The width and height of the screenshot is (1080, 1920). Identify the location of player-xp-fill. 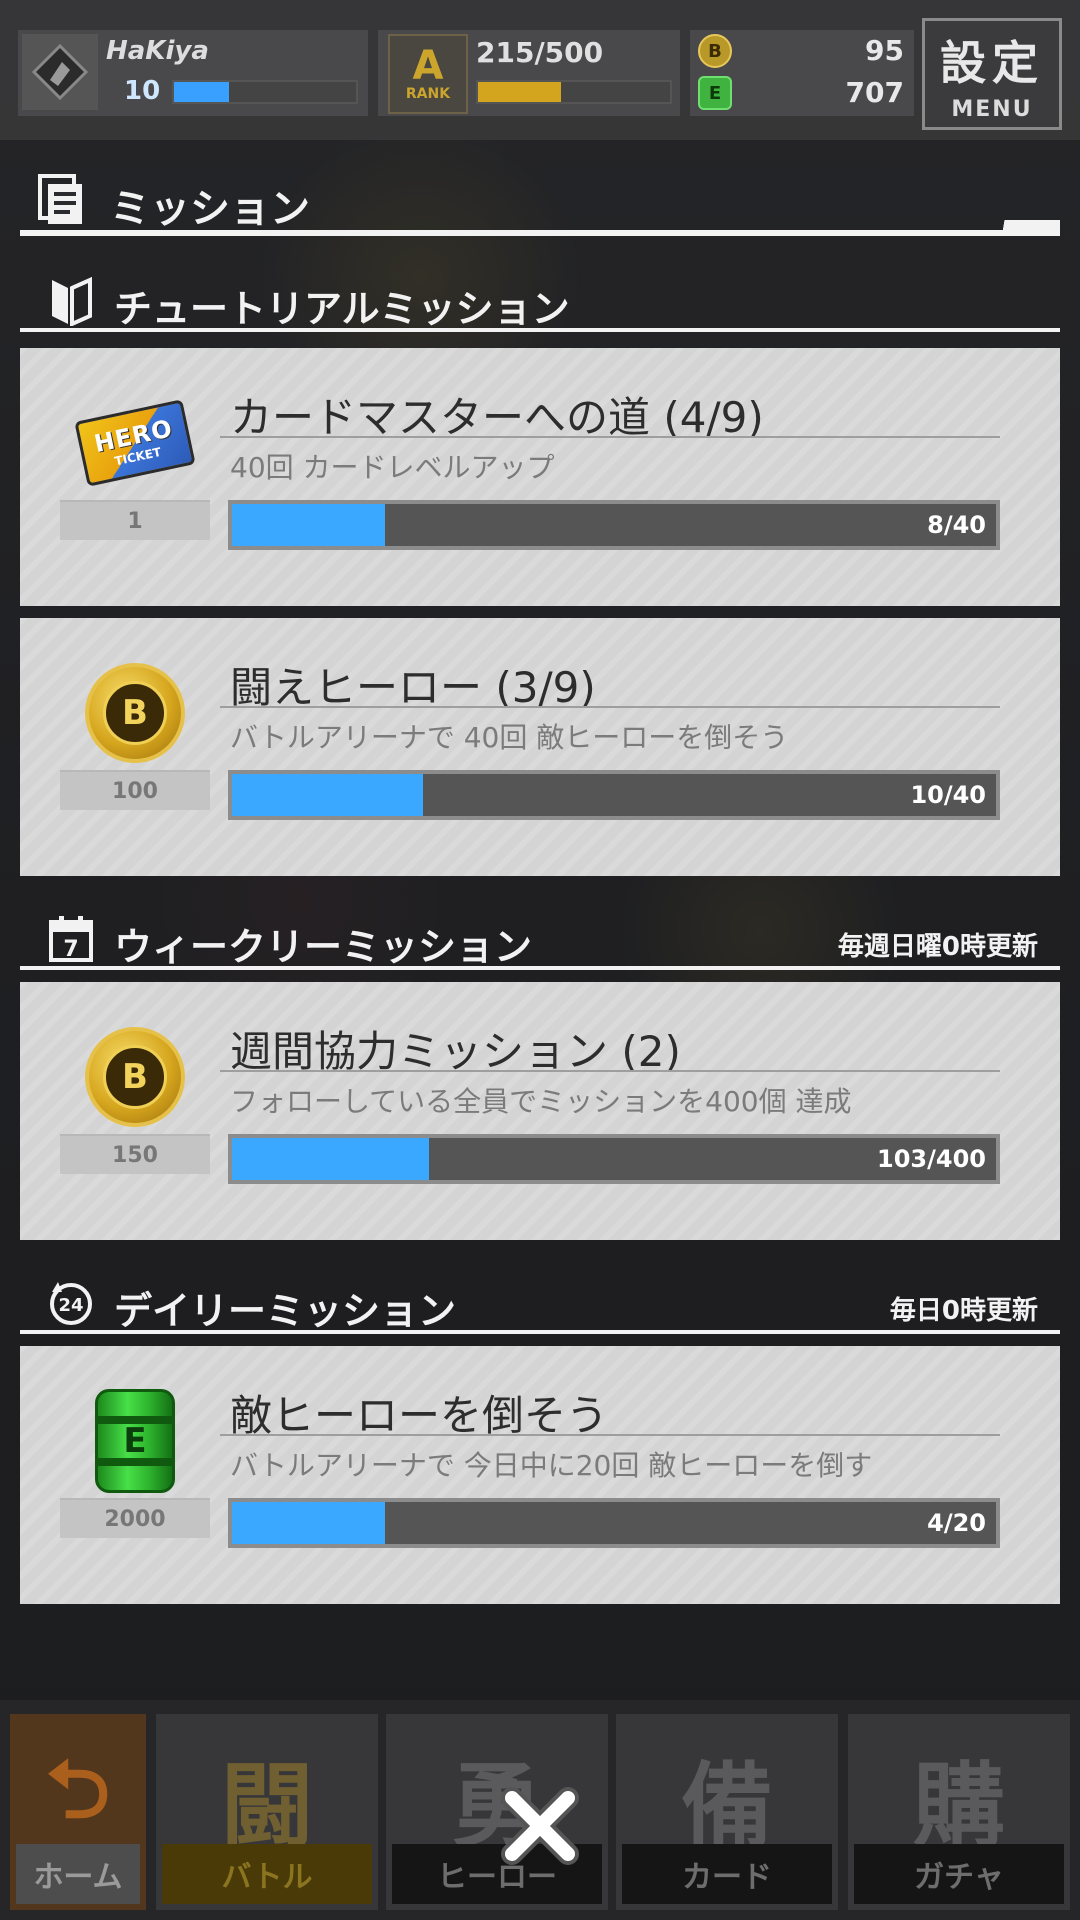
(201, 92).